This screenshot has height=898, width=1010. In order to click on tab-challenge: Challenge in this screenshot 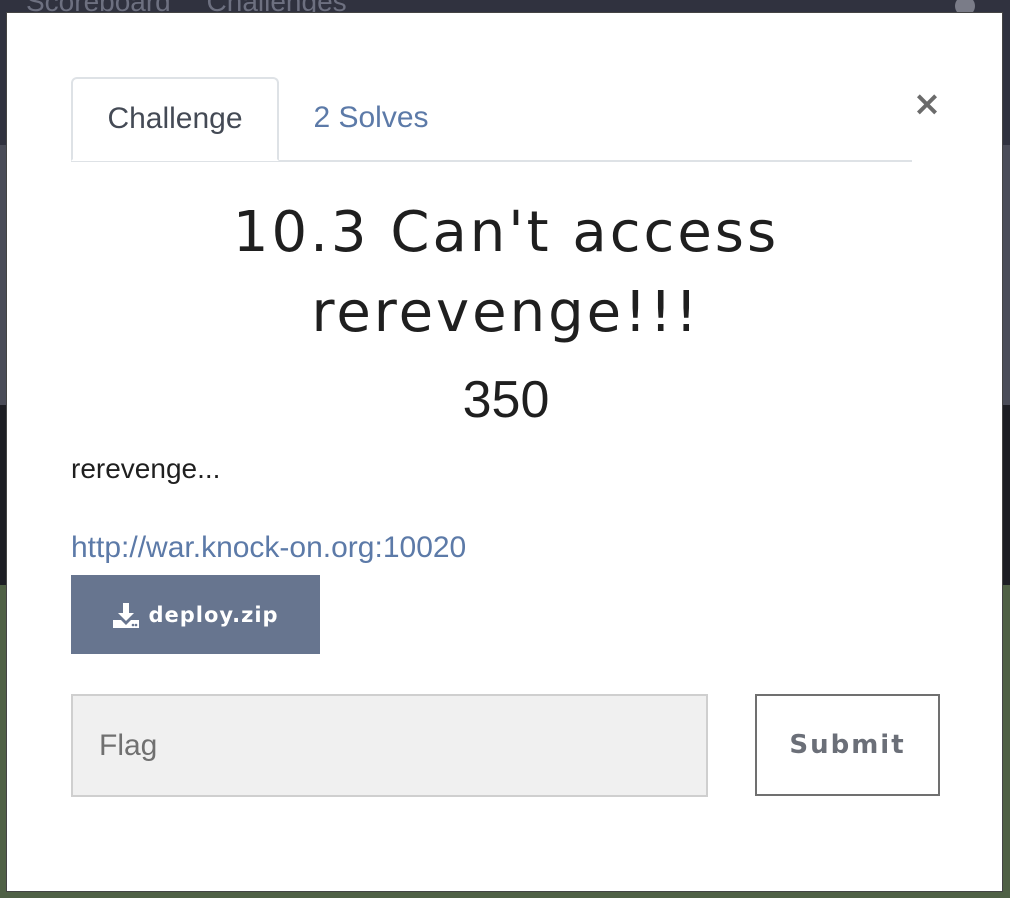, I will do `click(175, 119)`.